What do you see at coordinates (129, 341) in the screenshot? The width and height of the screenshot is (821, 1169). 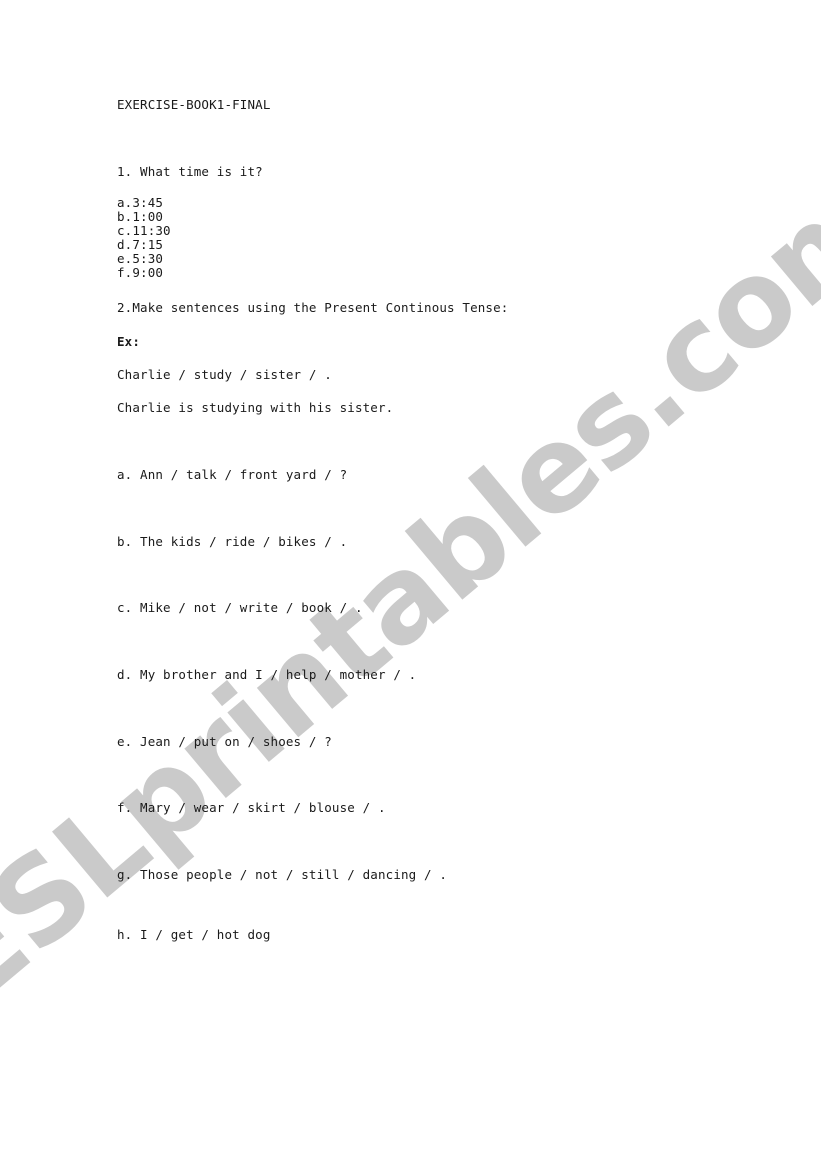 I see `example-label: Ex:` at bounding box center [129, 341].